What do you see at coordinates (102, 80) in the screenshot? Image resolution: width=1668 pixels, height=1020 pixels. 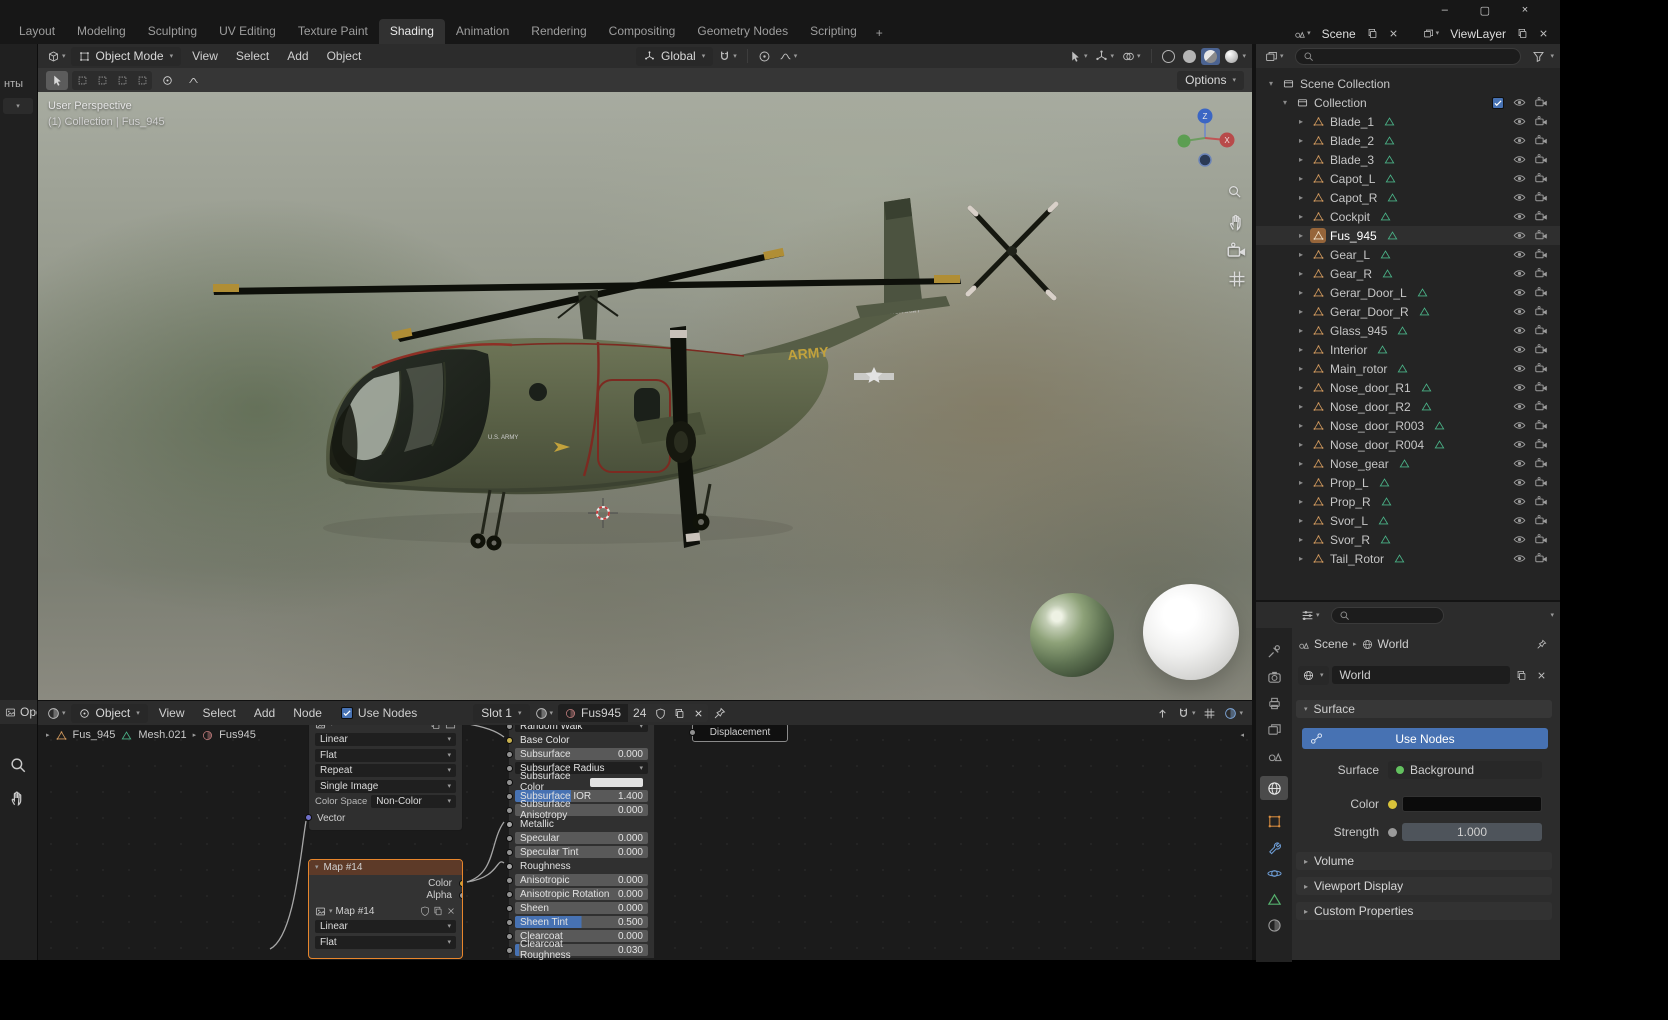 I see `select-mode-extend-icon` at bounding box center [102, 80].